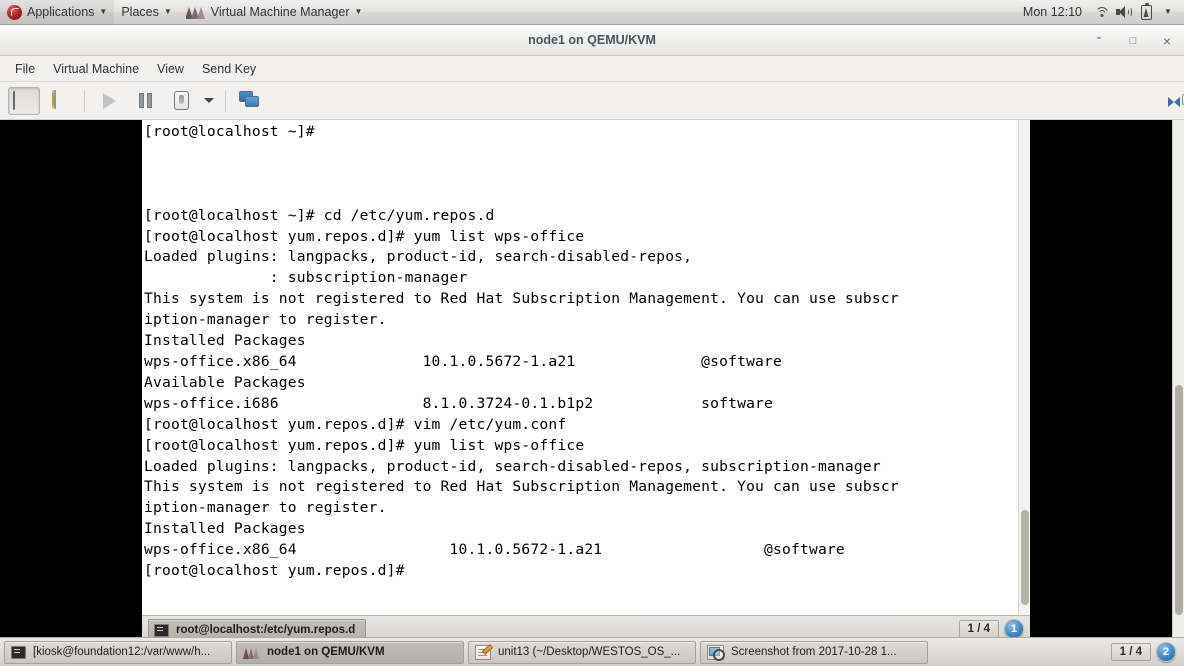 This screenshot has width=1184, height=666. I want to click on guest-task-button: root@localhost:/etc/yum.repos.d, so click(257, 628).